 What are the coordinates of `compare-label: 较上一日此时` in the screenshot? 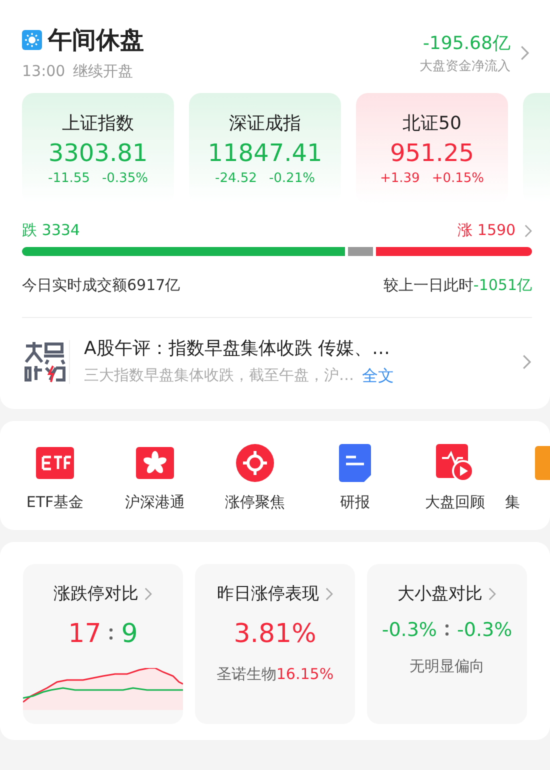 It's located at (428, 285).